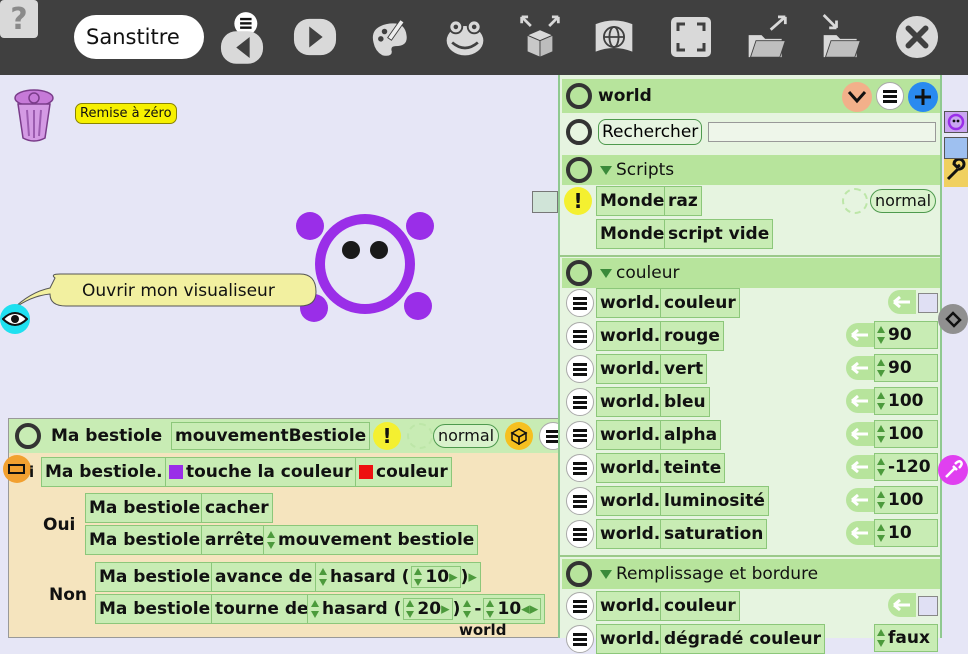 Image resolution: width=968 pixels, height=654 pixels. I want to click on world-thumbnail, so click(545, 202).